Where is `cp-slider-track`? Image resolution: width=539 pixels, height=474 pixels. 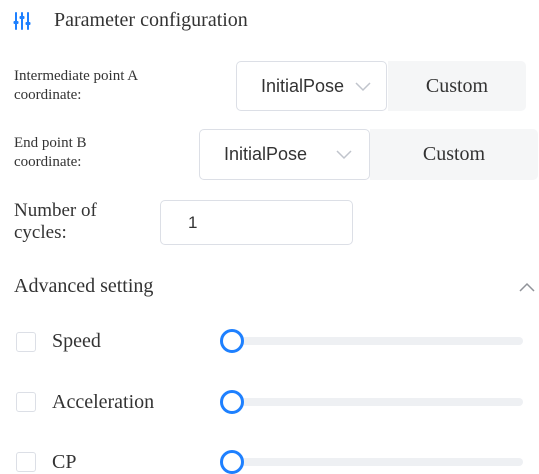
cp-slider-track is located at coordinates (377, 462).